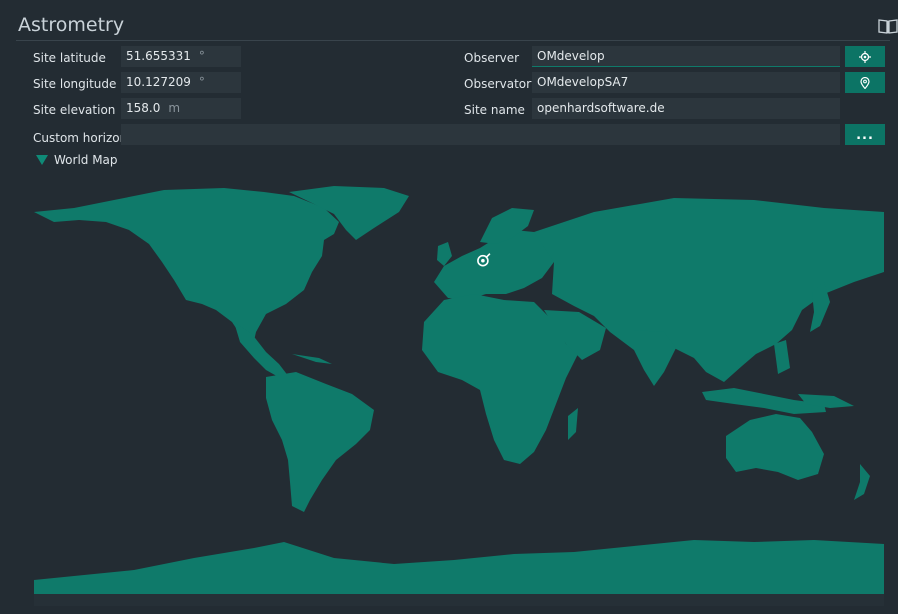 The width and height of the screenshot is (898, 614). What do you see at coordinates (494, 110) in the screenshot?
I see `site-name-label: Site name` at bounding box center [494, 110].